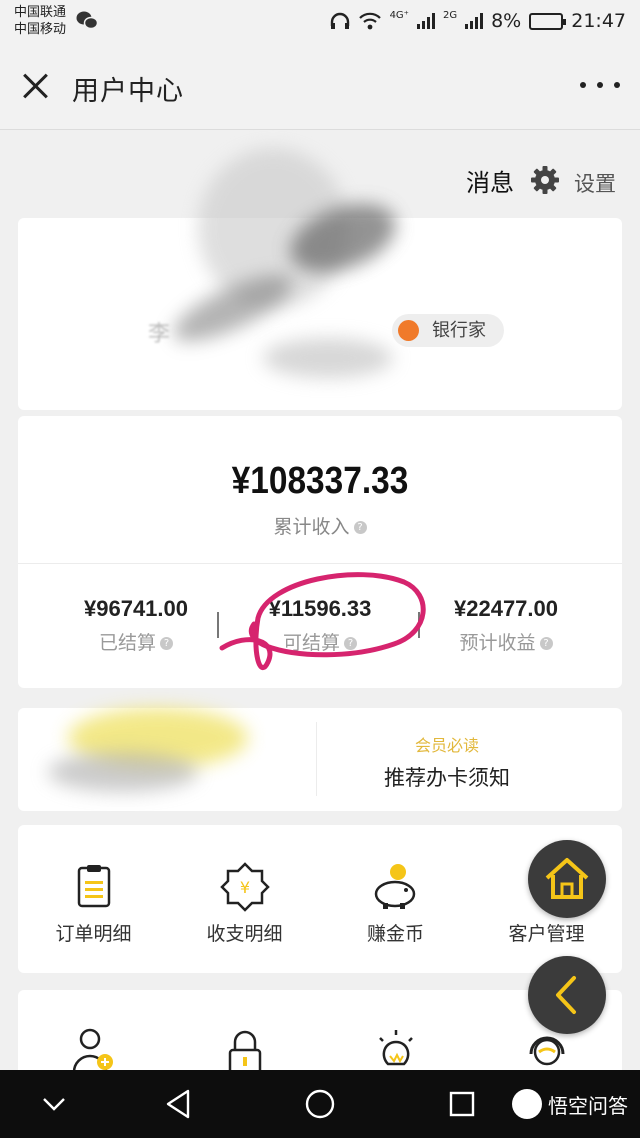  Describe the element at coordinates (320, 625) in the screenshot. I see `settleable-stat: ¥11596.33 可结算?` at that location.